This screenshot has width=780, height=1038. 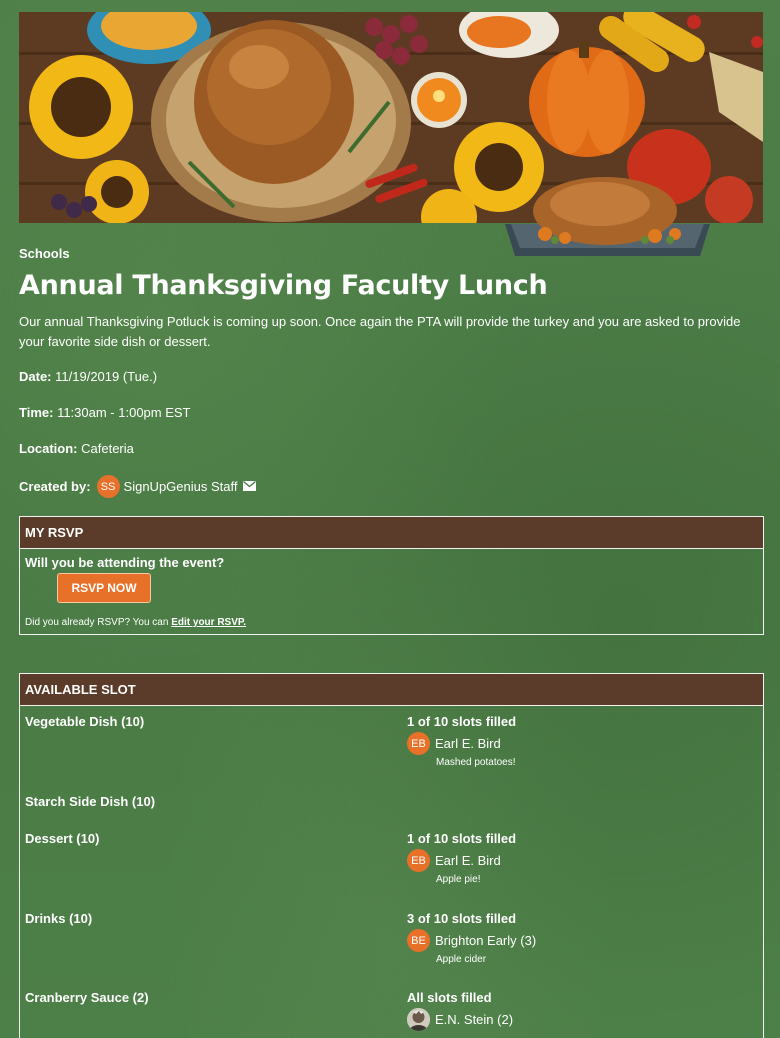 I want to click on participant-avatar: BE, so click(x=418, y=940).